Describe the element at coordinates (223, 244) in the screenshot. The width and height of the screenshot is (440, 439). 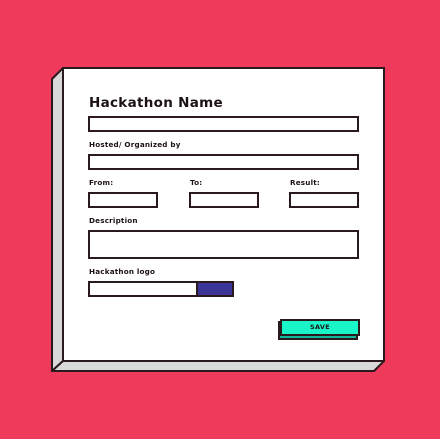
I see `description-textarea` at that location.